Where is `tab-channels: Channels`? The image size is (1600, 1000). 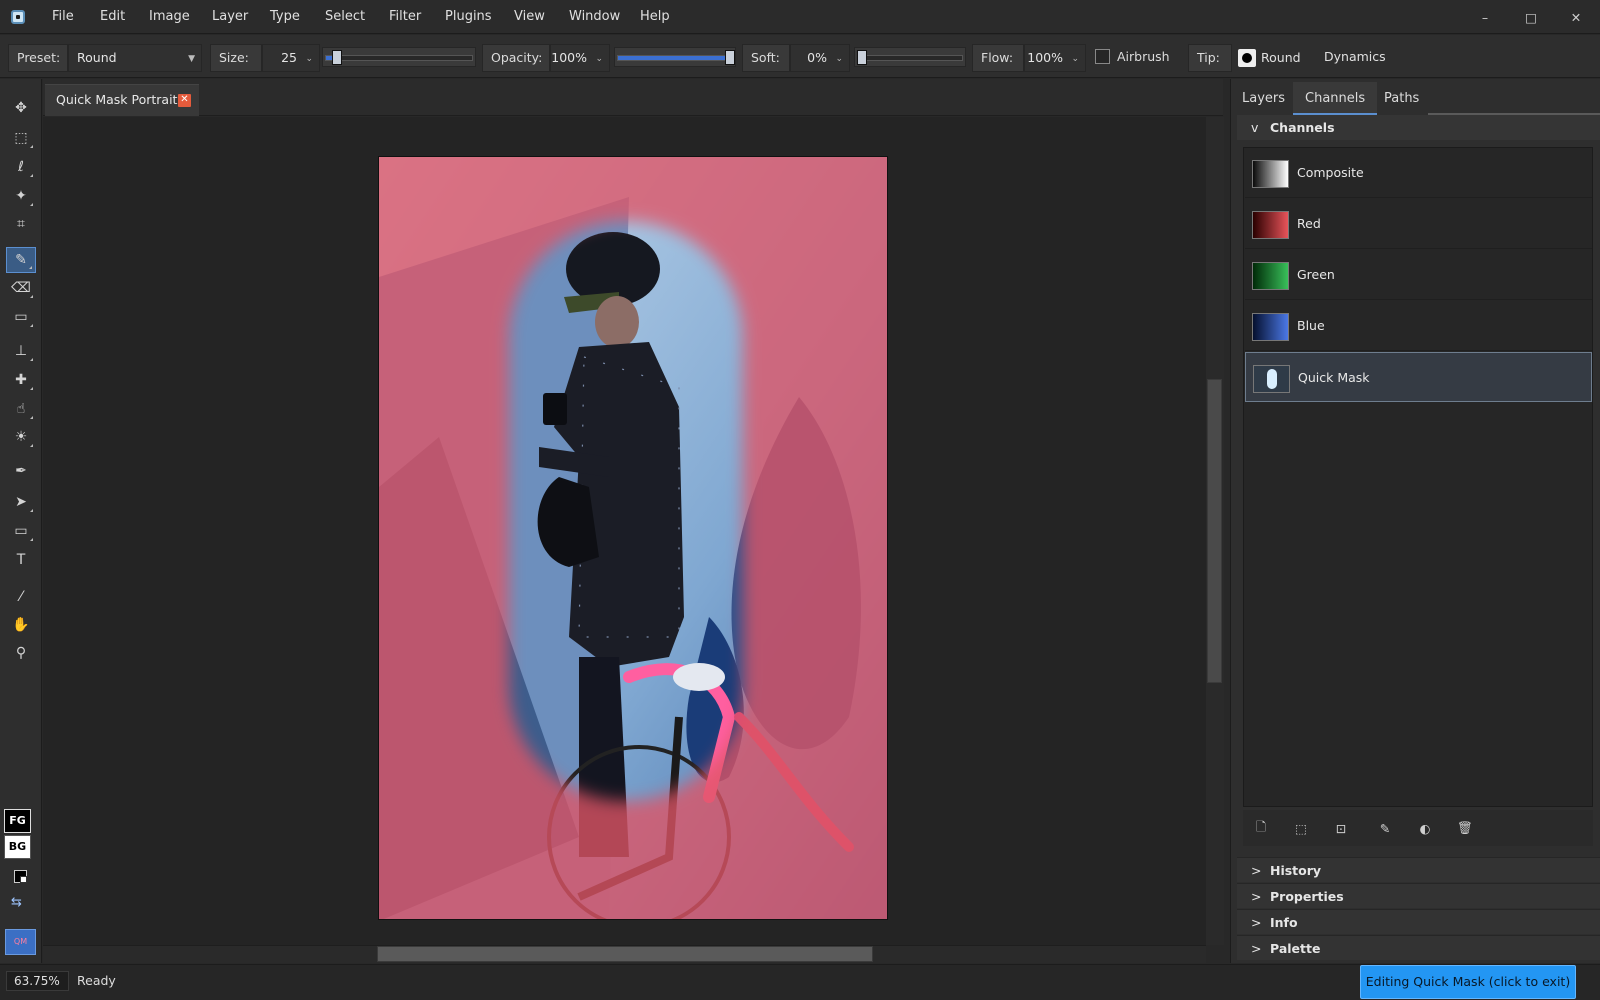 tab-channels: Channels is located at coordinates (1335, 98).